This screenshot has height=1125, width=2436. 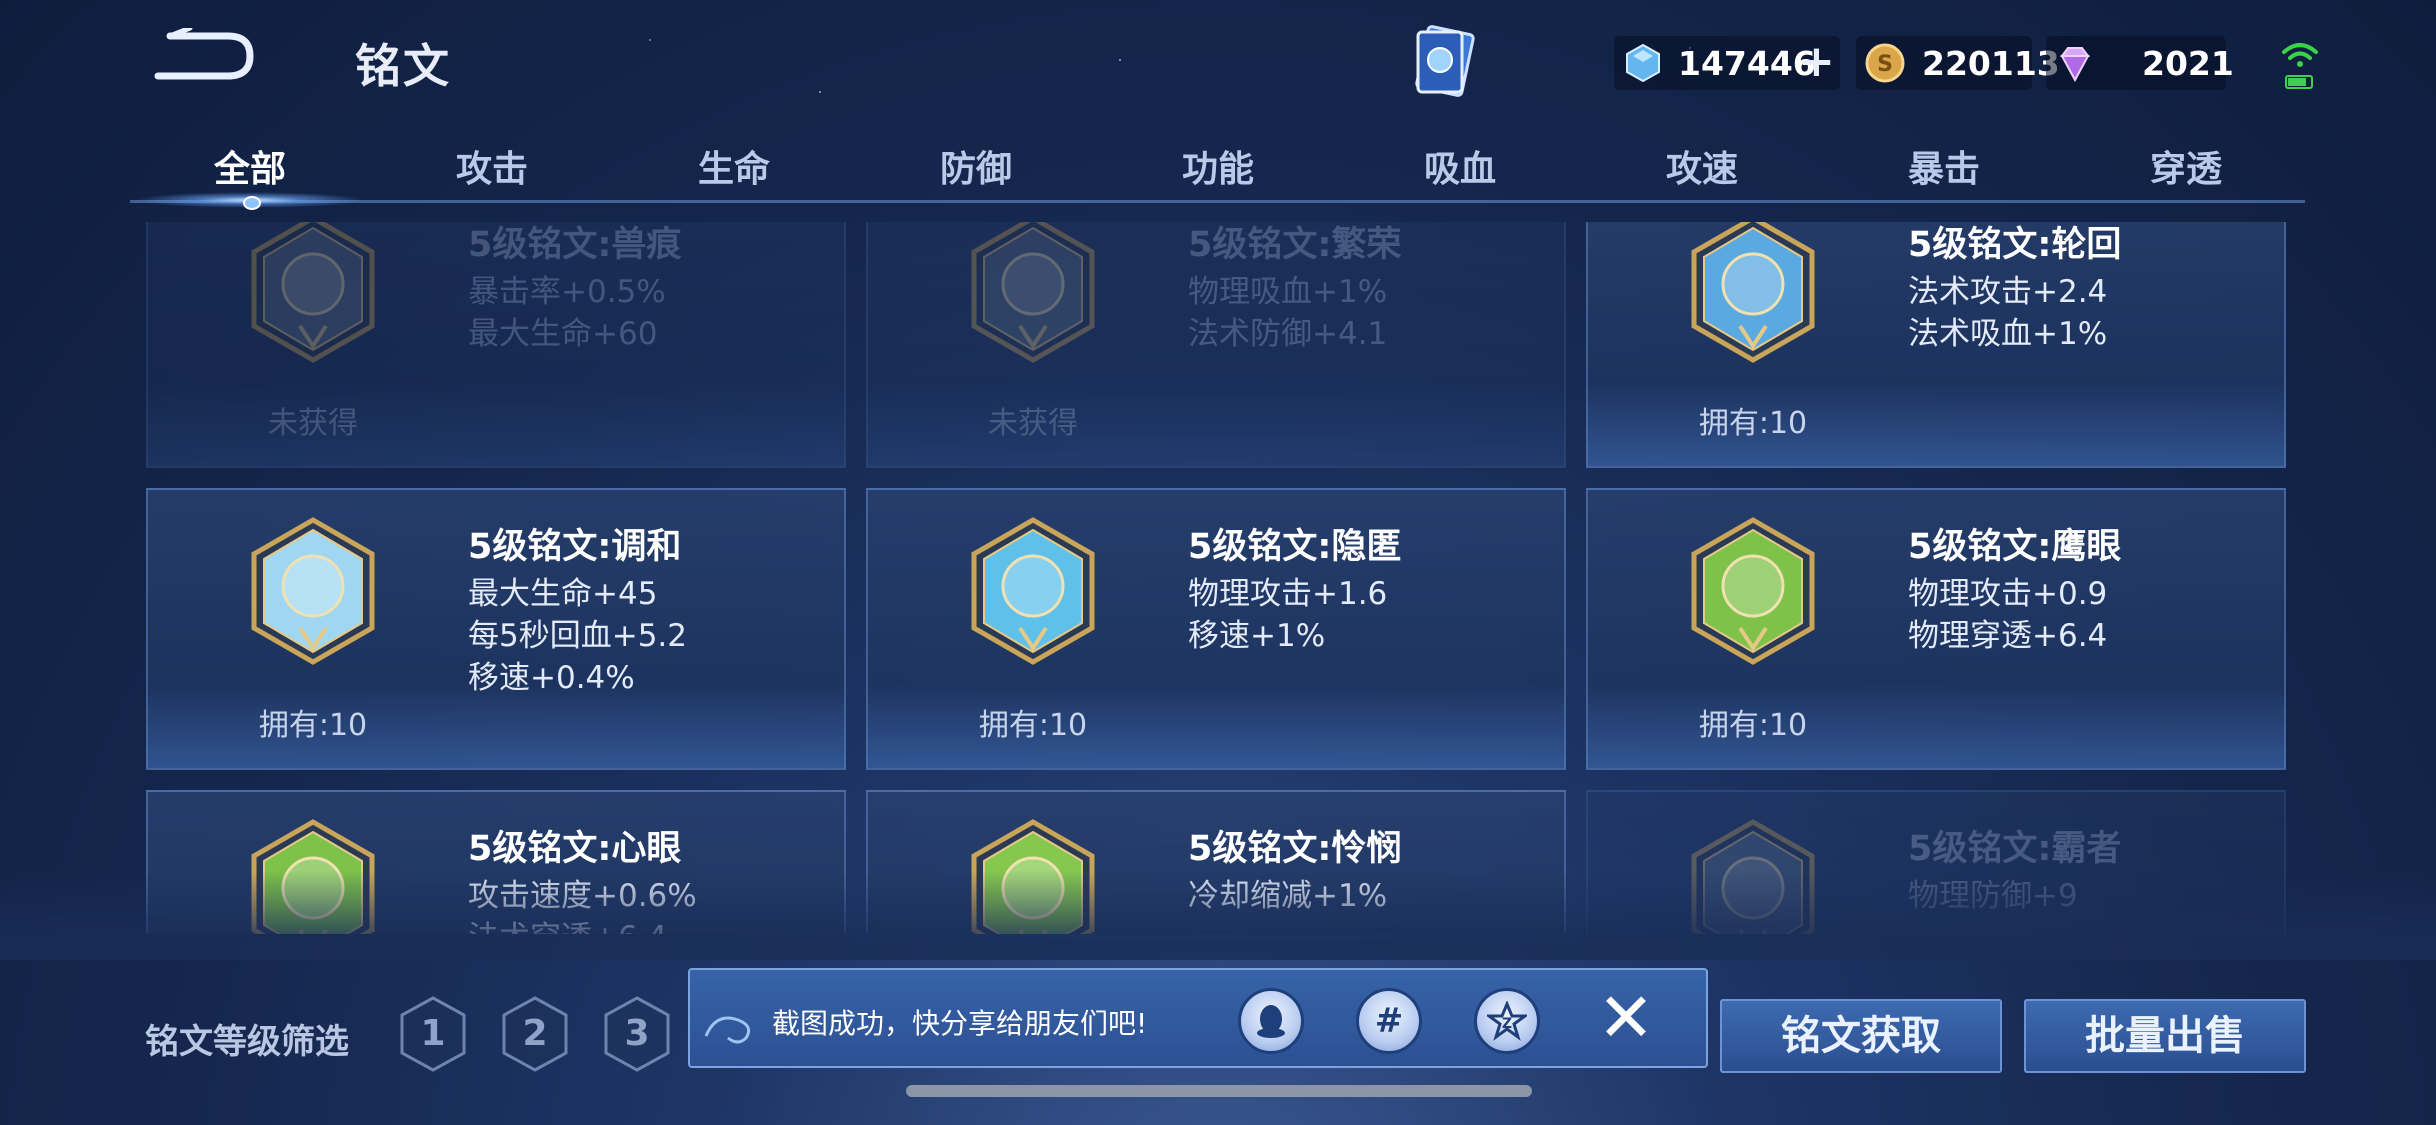 I want to click on back-arrow-icon, so click(x=204, y=52).